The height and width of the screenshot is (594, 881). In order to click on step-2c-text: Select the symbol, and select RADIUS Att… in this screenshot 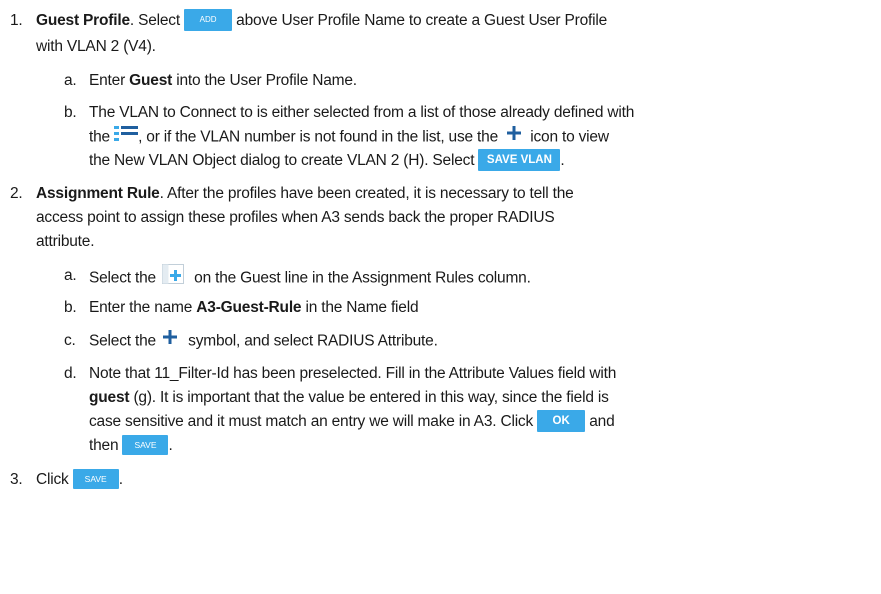, I will do `click(263, 341)`.